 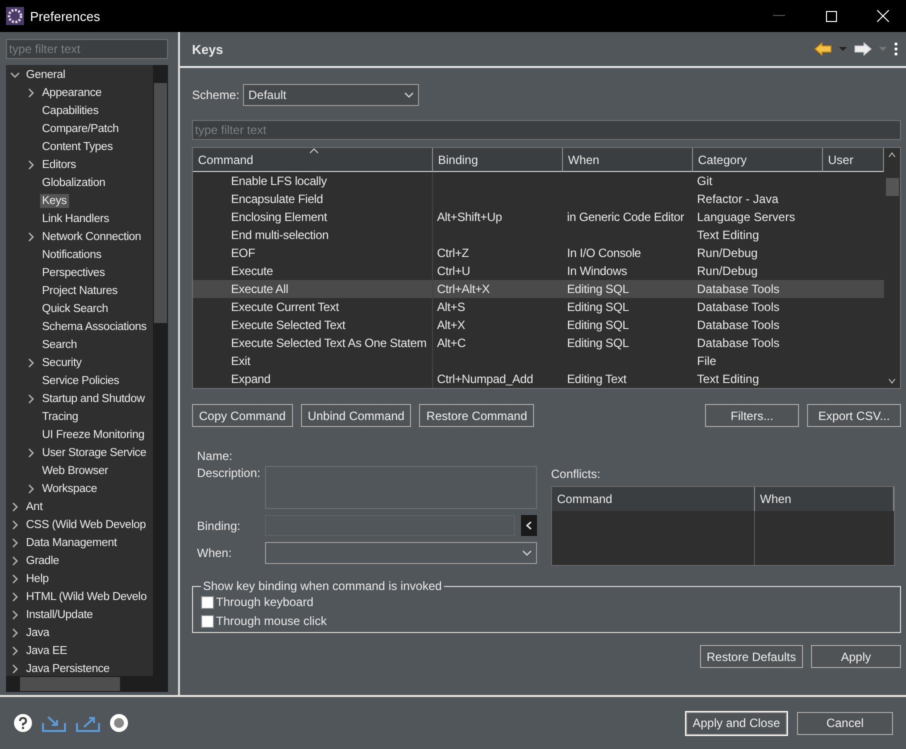 What do you see at coordinates (529, 525) in the screenshot?
I see `left-chevron-icon` at bounding box center [529, 525].